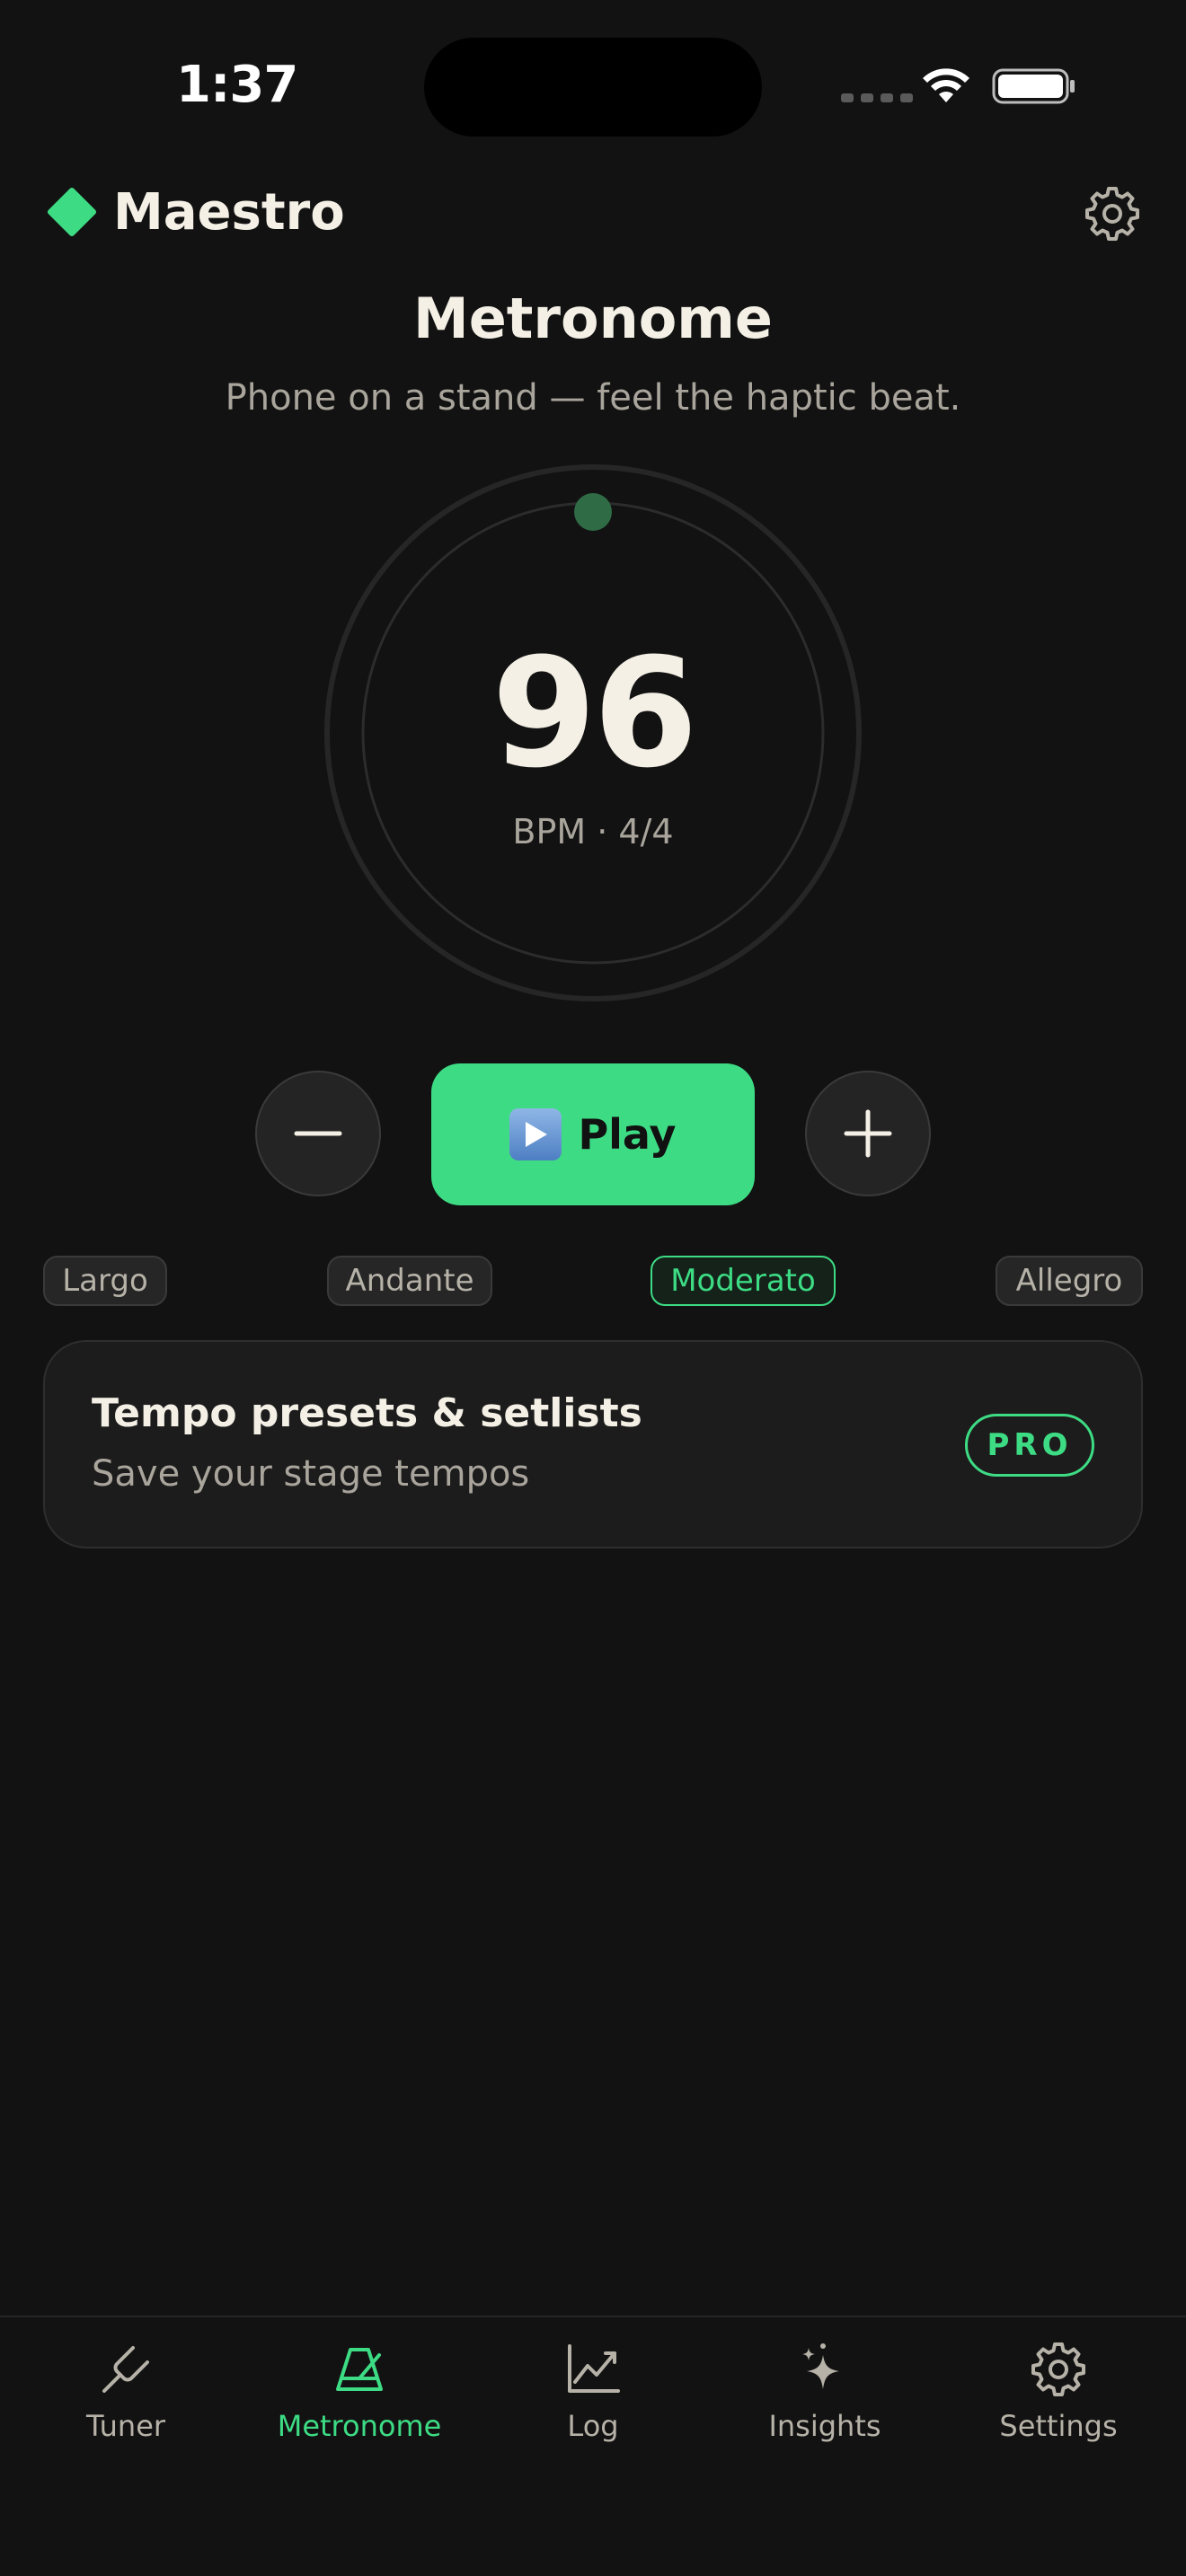 The width and height of the screenshot is (1186, 2576). What do you see at coordinates (820, 2366) in the screenshot?
I see `sparkle-icon` at bounding box center [820, 2366].